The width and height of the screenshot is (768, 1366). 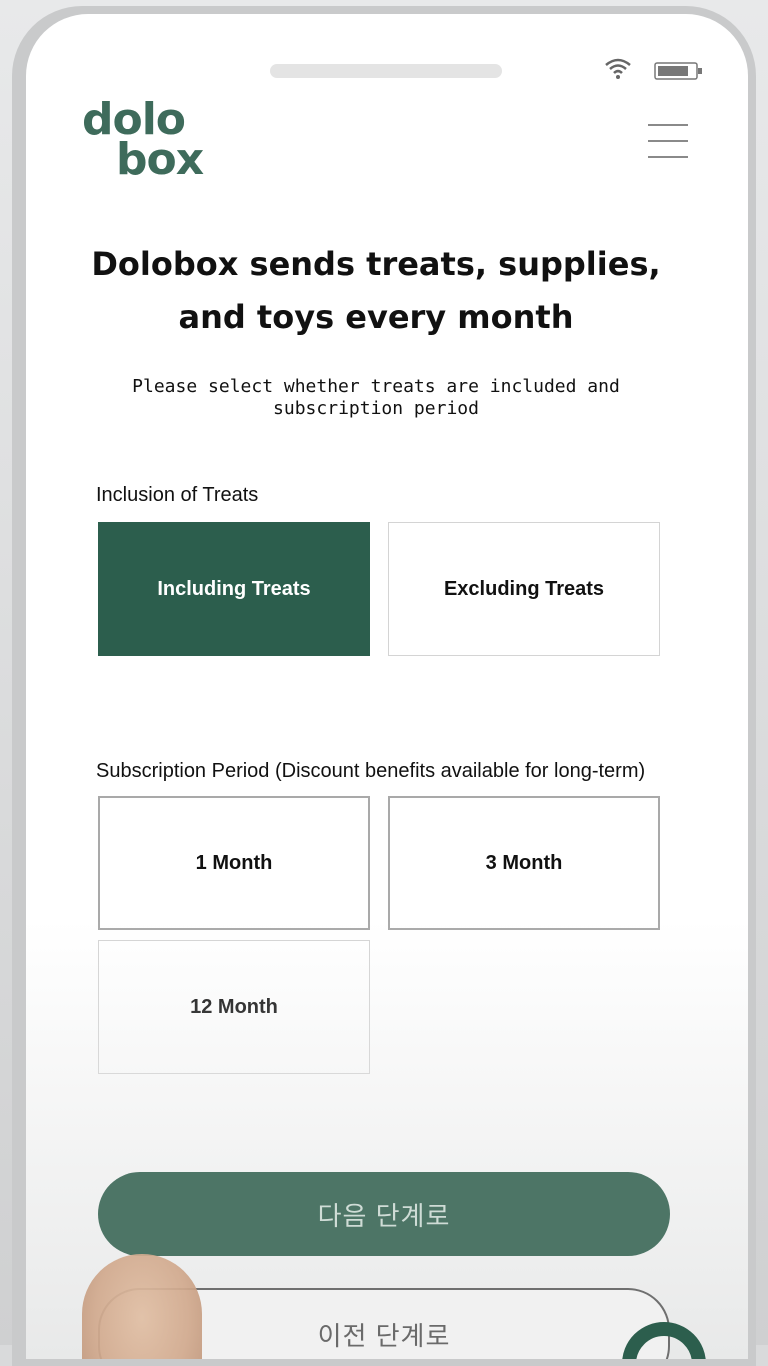 What do you see at coordinates (234, 1007) in the screenshot?
I see `period-12-month-option: 12 Month` at bounding box center [234, 1007].